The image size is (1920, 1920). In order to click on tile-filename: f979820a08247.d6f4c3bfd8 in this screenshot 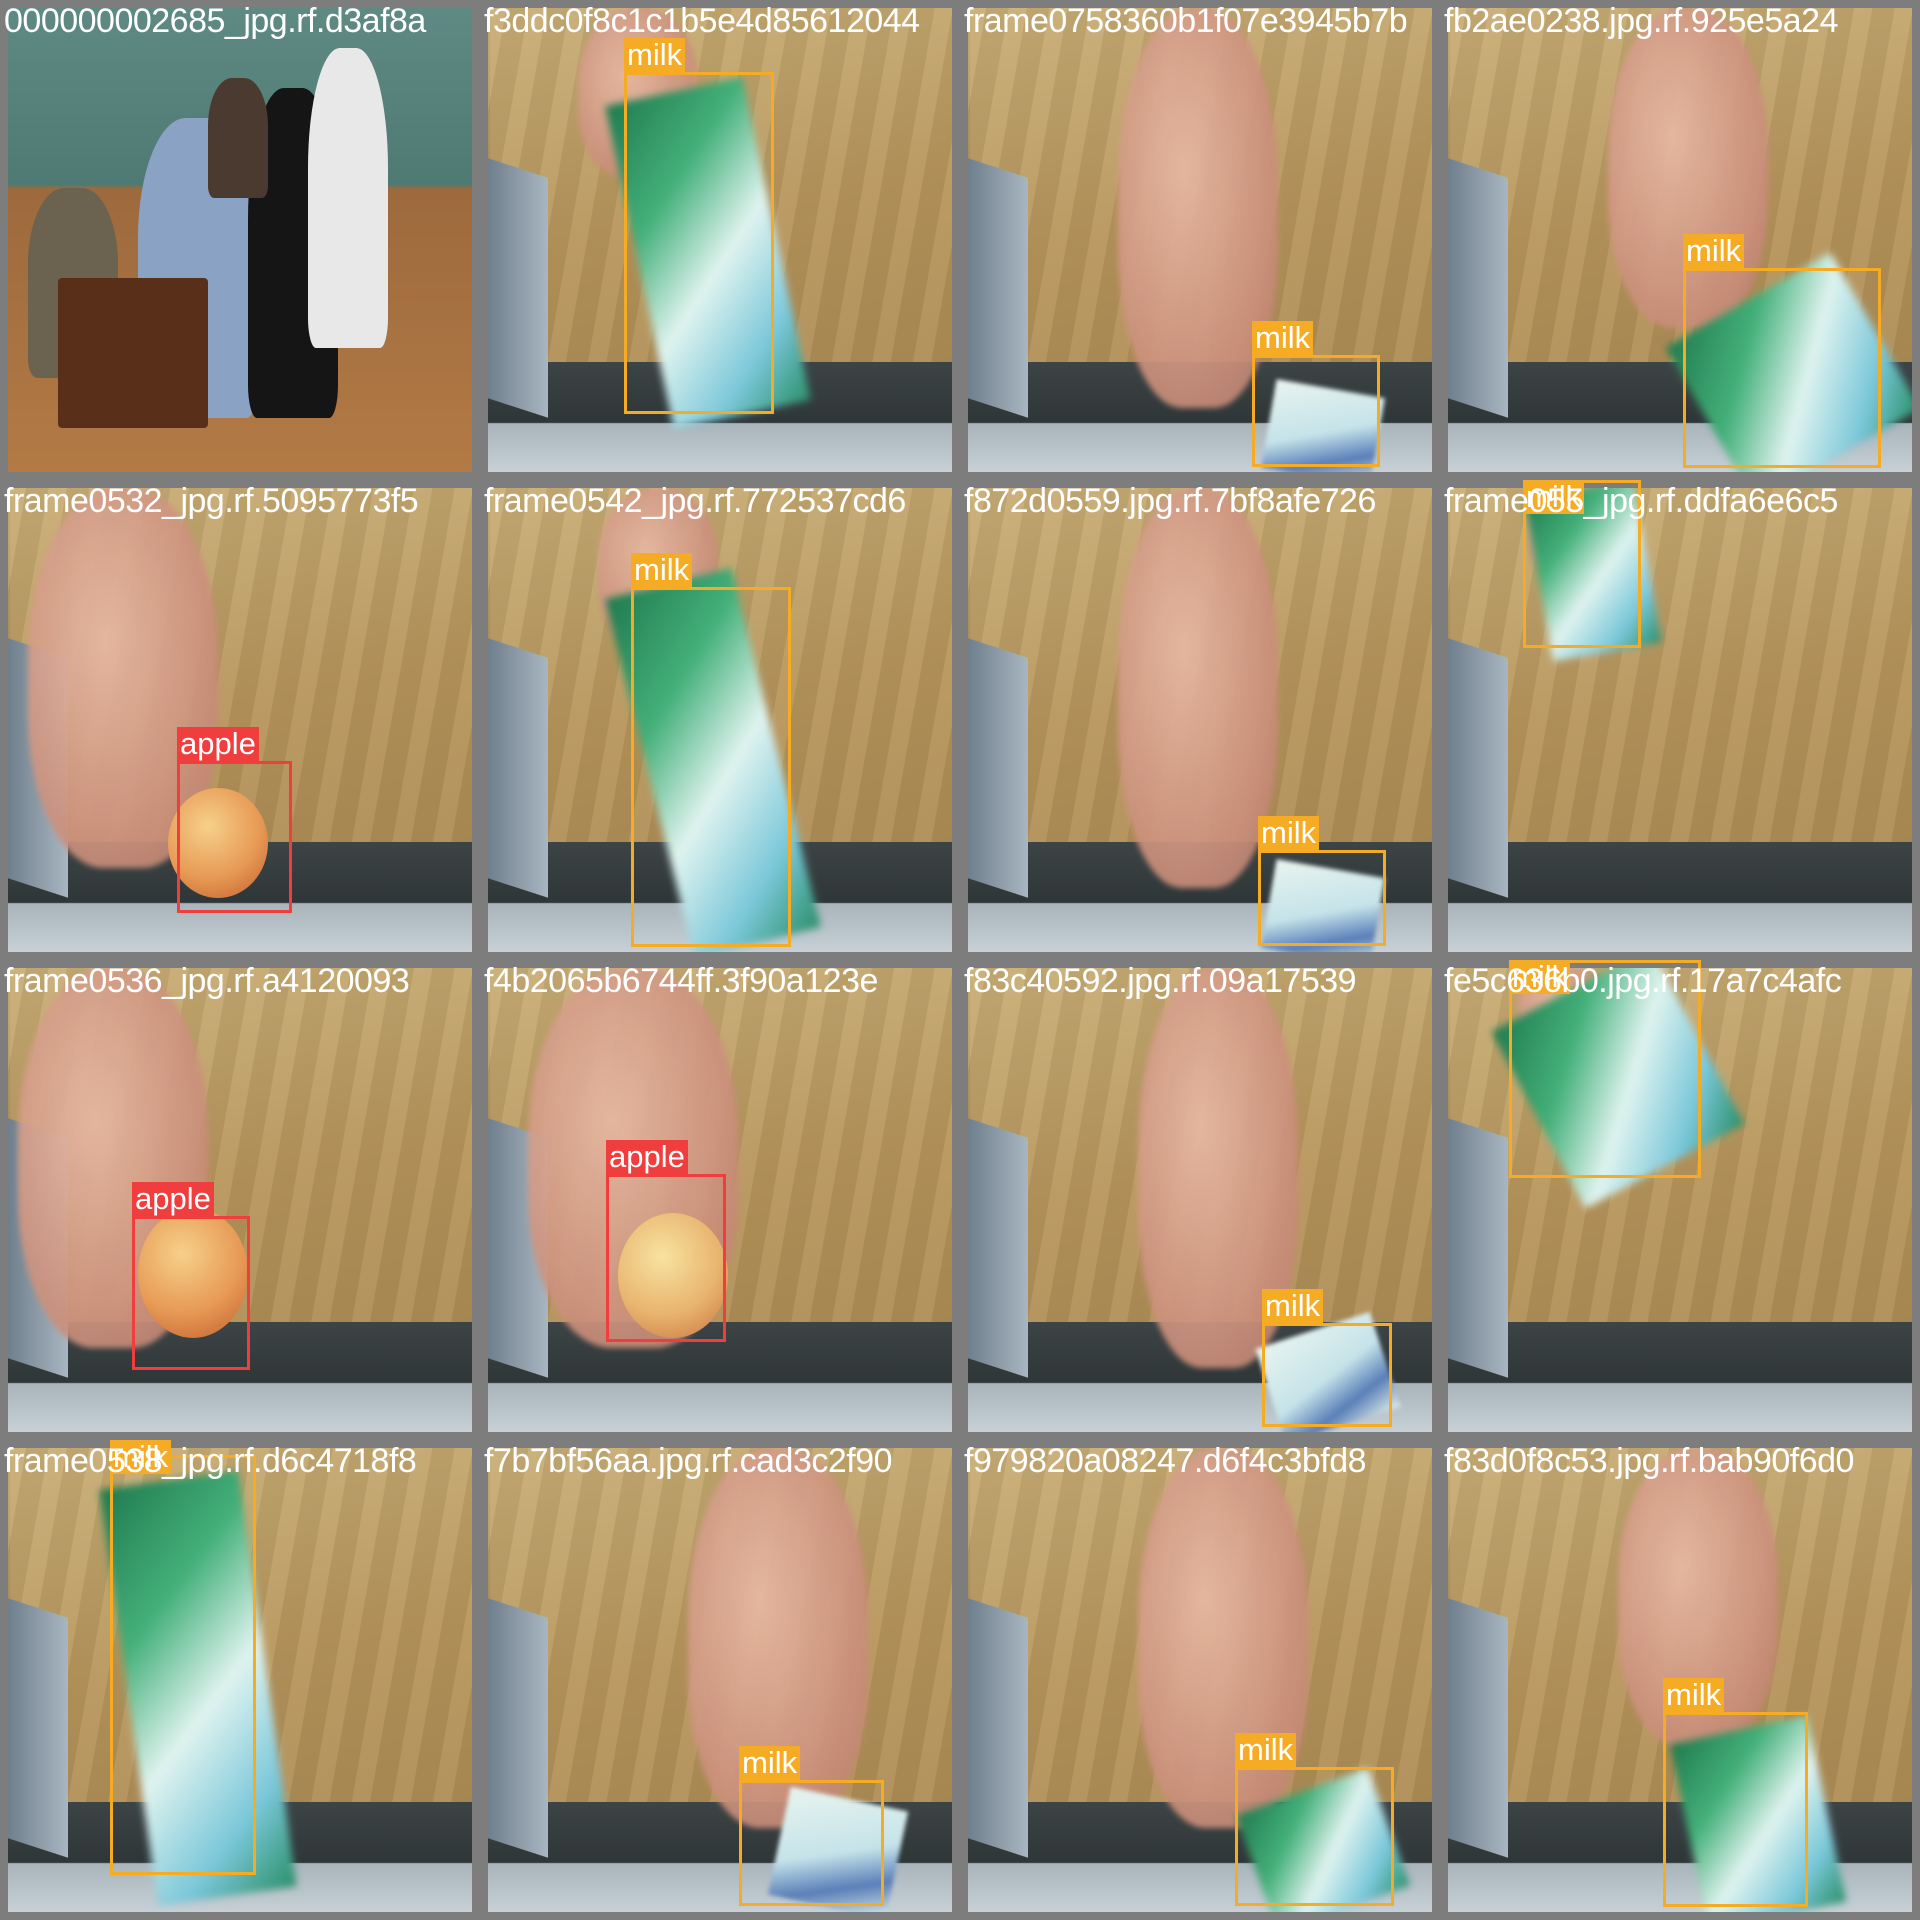, I will do `click(1165, 1461)`.